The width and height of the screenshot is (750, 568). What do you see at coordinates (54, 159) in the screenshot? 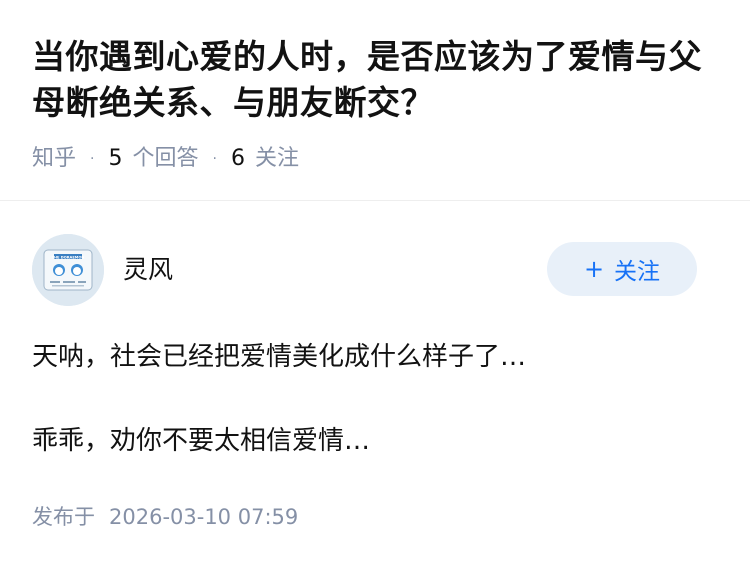
I see `source-label: 知乎` at bounding box center [54, 159].